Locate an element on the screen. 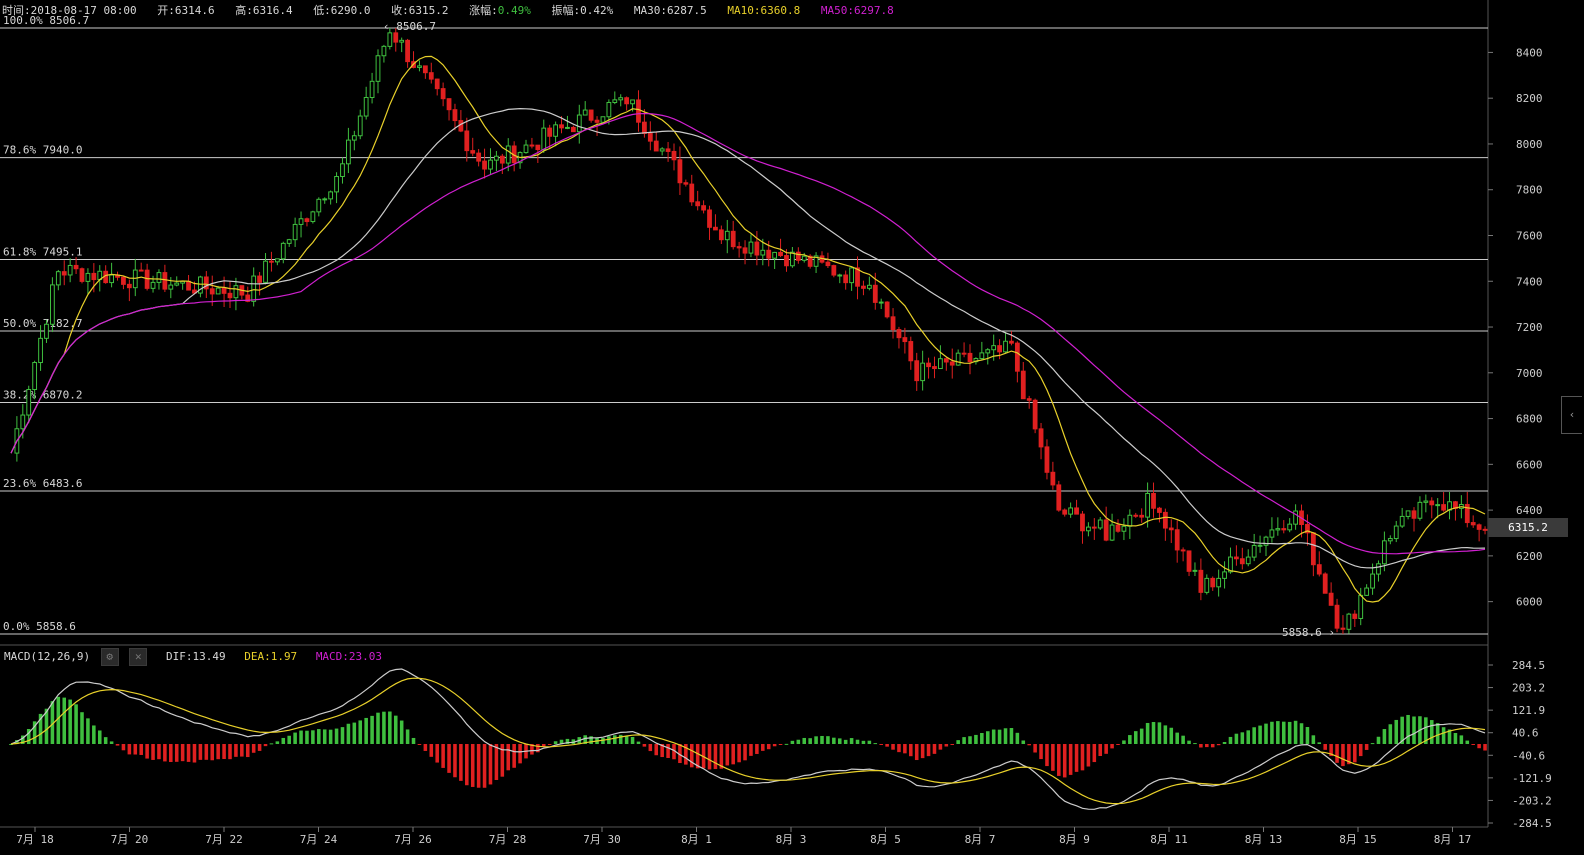 This screenshot has width=1584, height=855. date-tick-label: 8月 5 is located at coordinates (885, 839).